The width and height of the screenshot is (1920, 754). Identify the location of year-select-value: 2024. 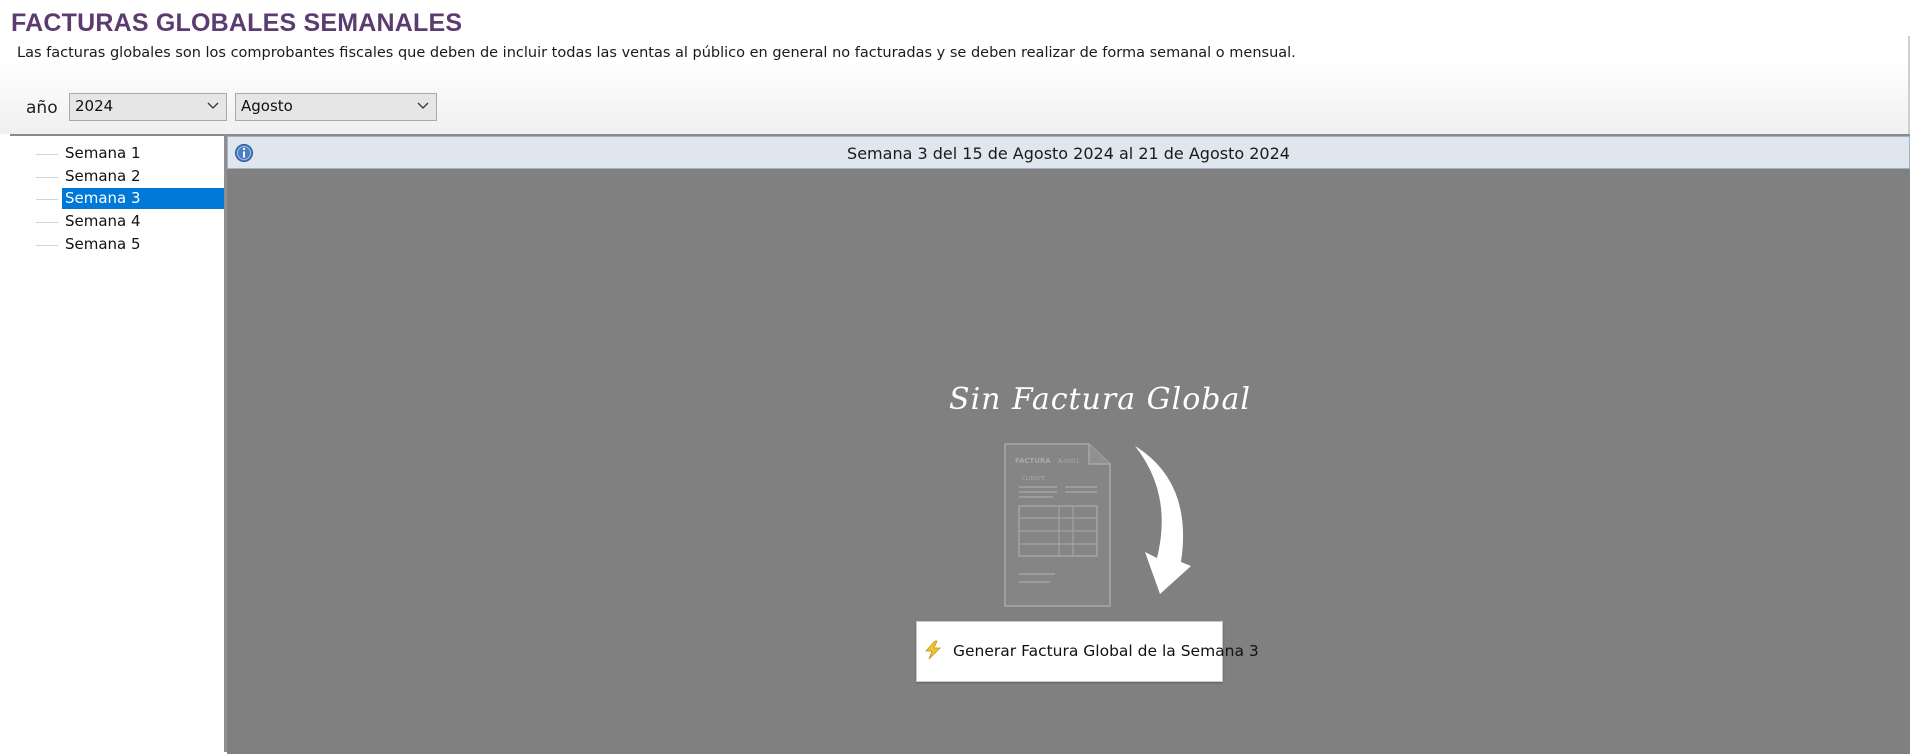
(94, 106).